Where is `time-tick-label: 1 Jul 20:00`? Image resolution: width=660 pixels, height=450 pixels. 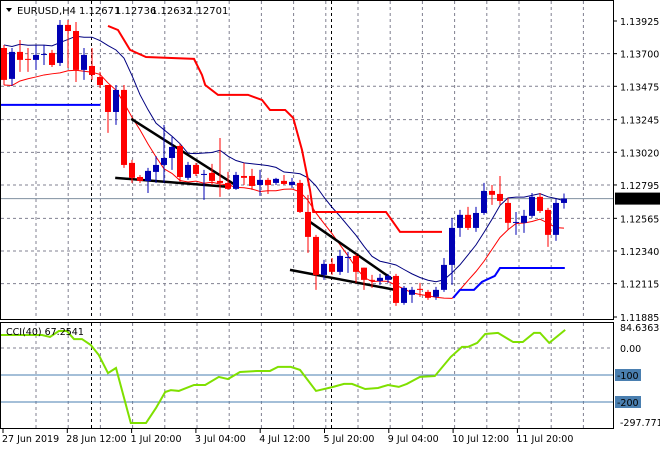
time-tick-label: 1 Jul 20:00 is located at coordinates (156, 439).